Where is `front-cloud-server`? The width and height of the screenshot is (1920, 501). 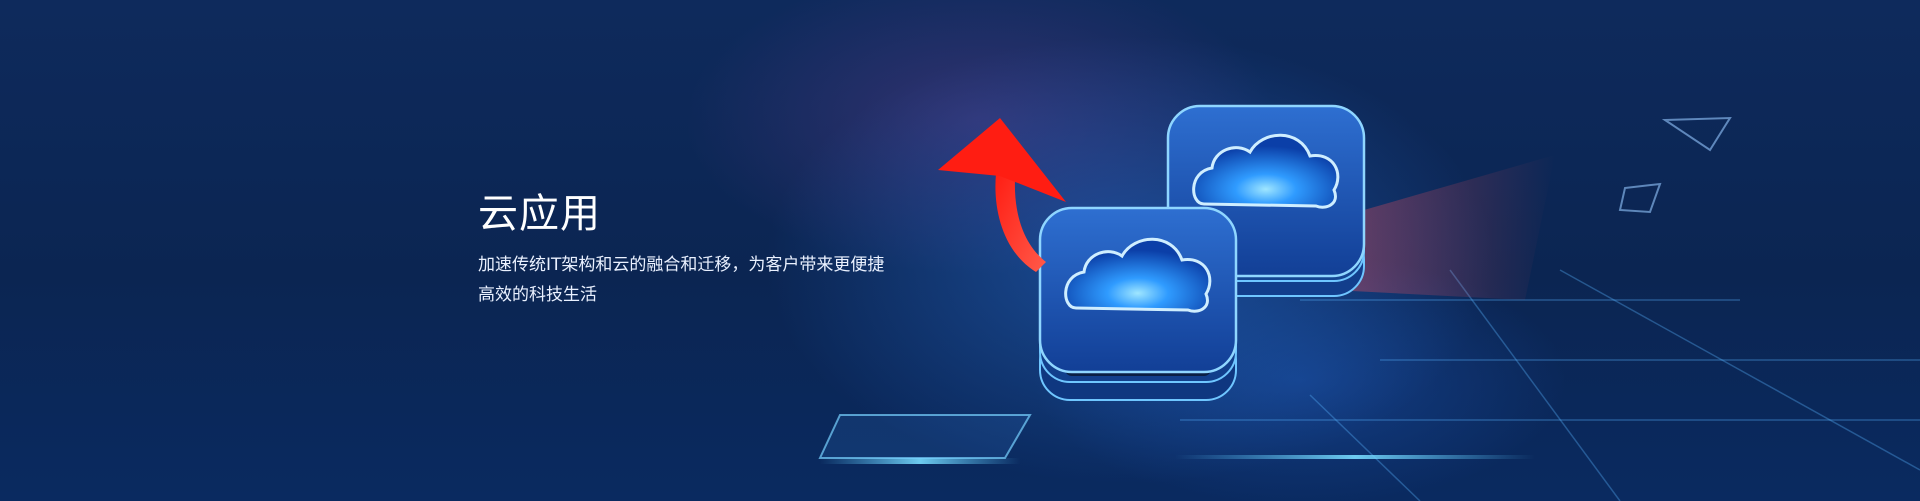 front-cloud-server is located at coordinates (1138, 303).